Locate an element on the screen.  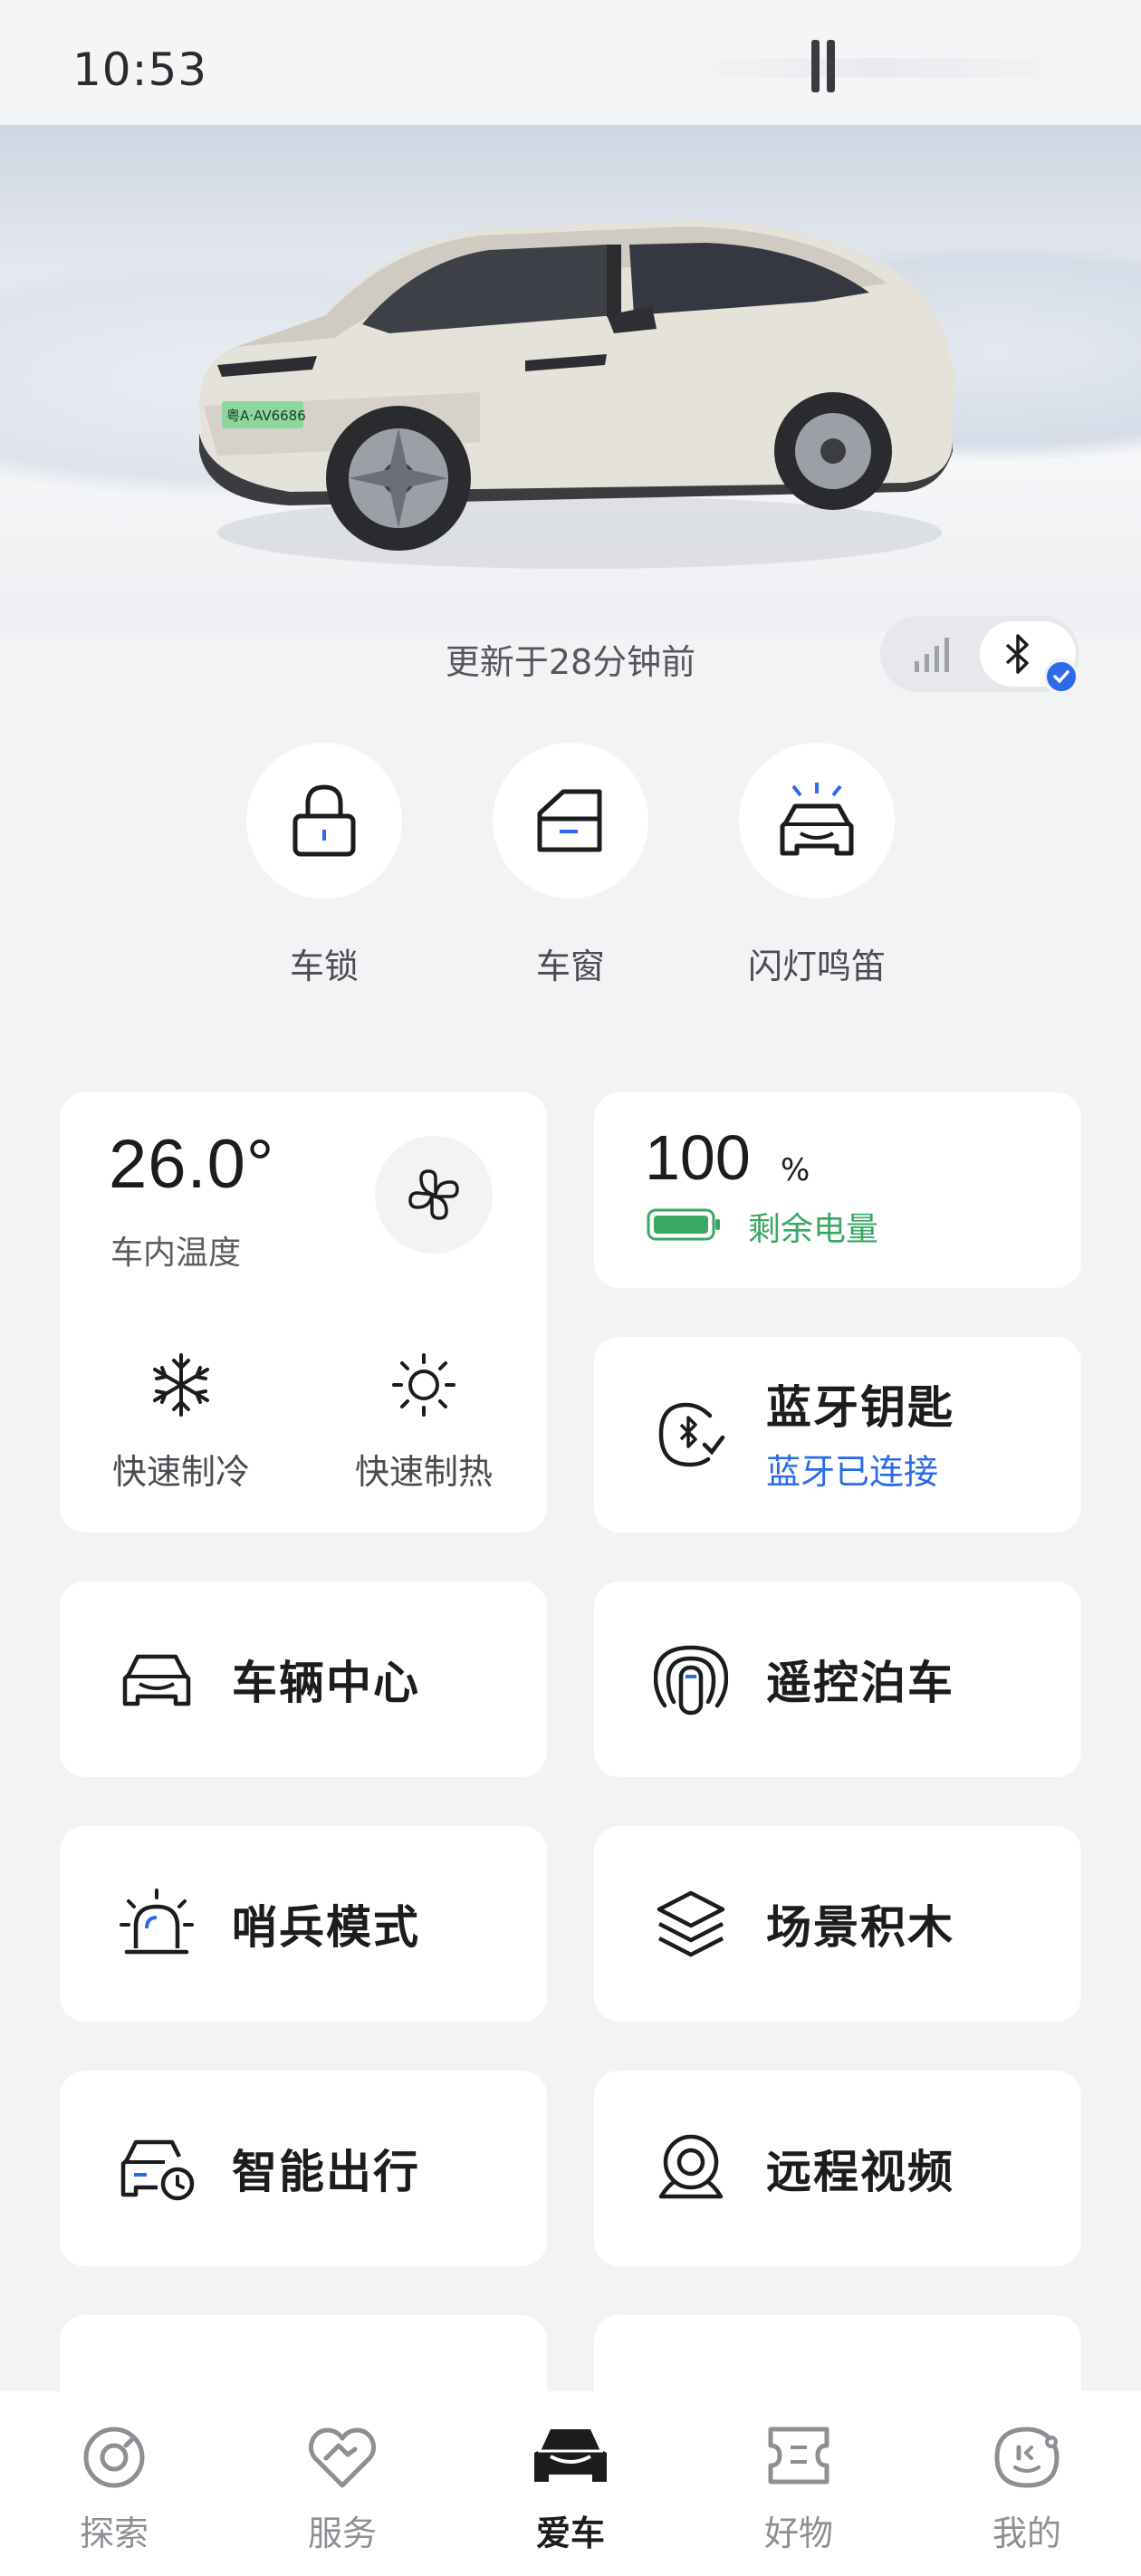
quick-action-flash-horn: 闪灯鸣笛 is located at coordinates (817, 865).